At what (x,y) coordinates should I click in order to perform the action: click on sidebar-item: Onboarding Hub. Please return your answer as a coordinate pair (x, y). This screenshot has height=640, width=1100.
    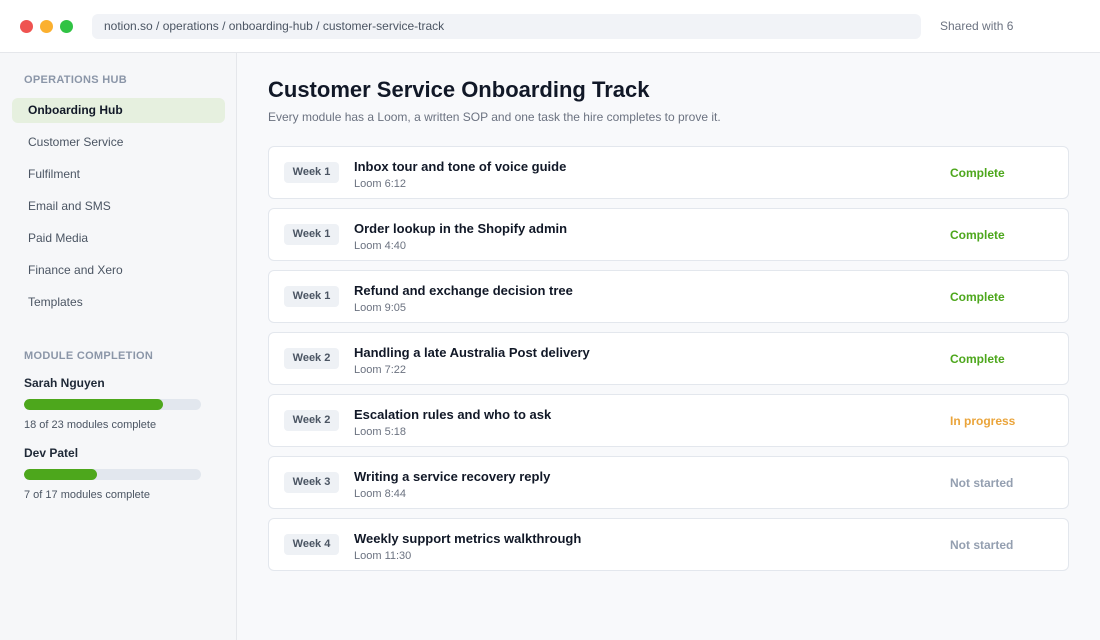
    Looking at the image, I should click on (118, 110).